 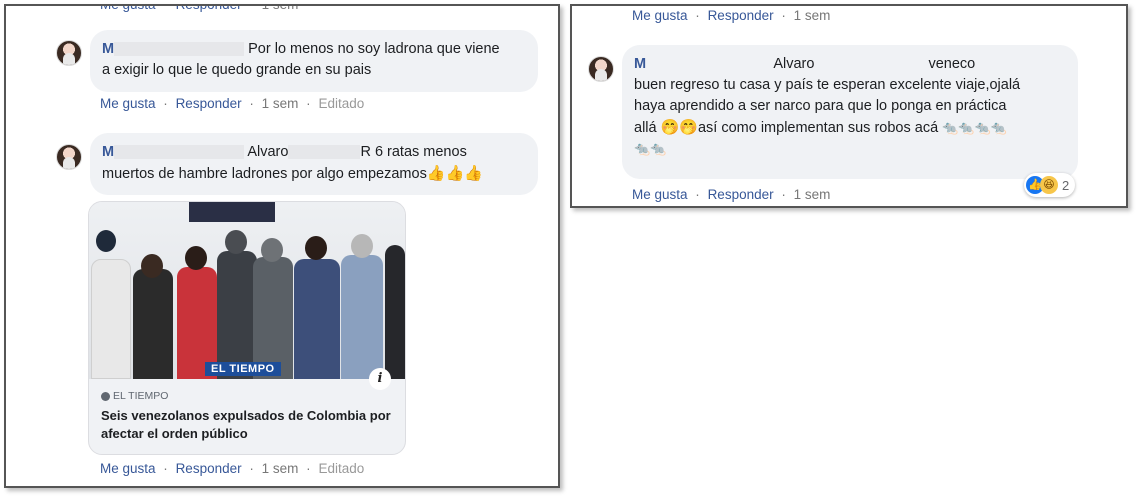 I want to click on giggle-emojis: 🤭🤭, so click(x=679, y=127).